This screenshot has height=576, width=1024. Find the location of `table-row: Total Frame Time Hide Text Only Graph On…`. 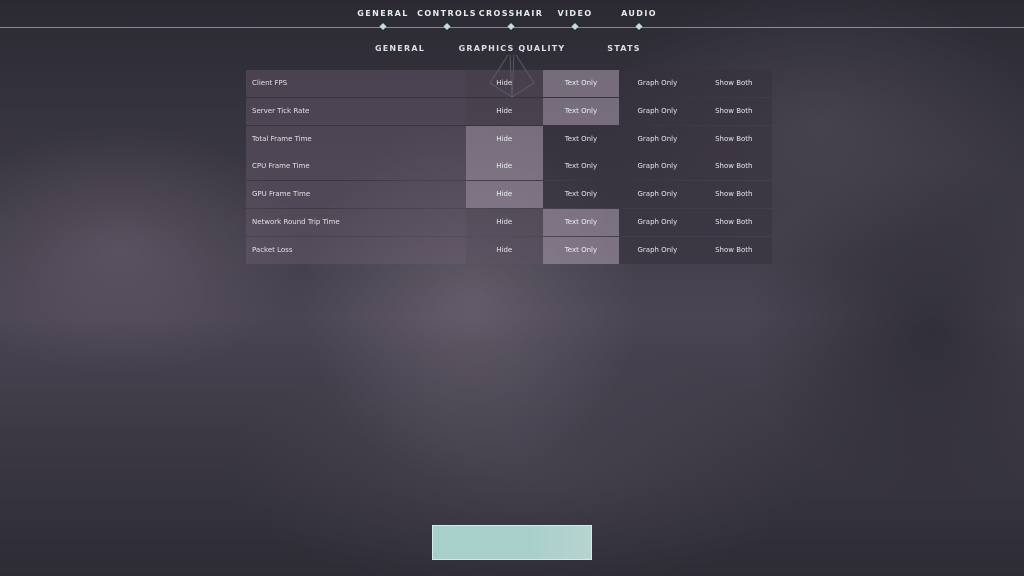

table-row: Total Frame Time Hide Text Only Graph On… is located at coordinates (509, 139).